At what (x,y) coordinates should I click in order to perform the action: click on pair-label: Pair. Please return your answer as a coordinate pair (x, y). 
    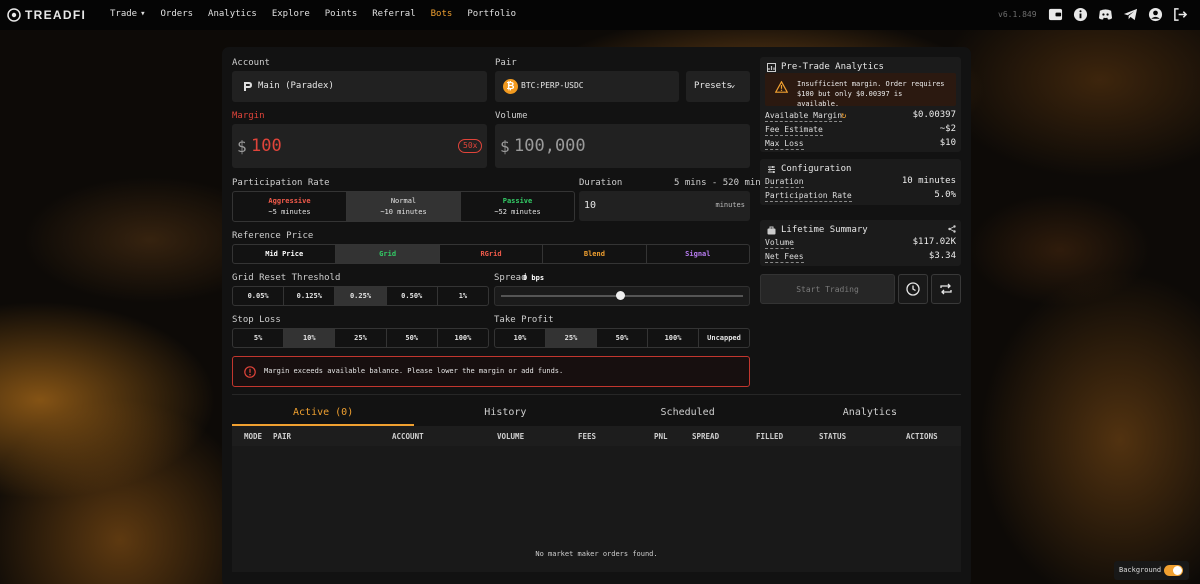
    Looking at the image, I should click on (506, 63).